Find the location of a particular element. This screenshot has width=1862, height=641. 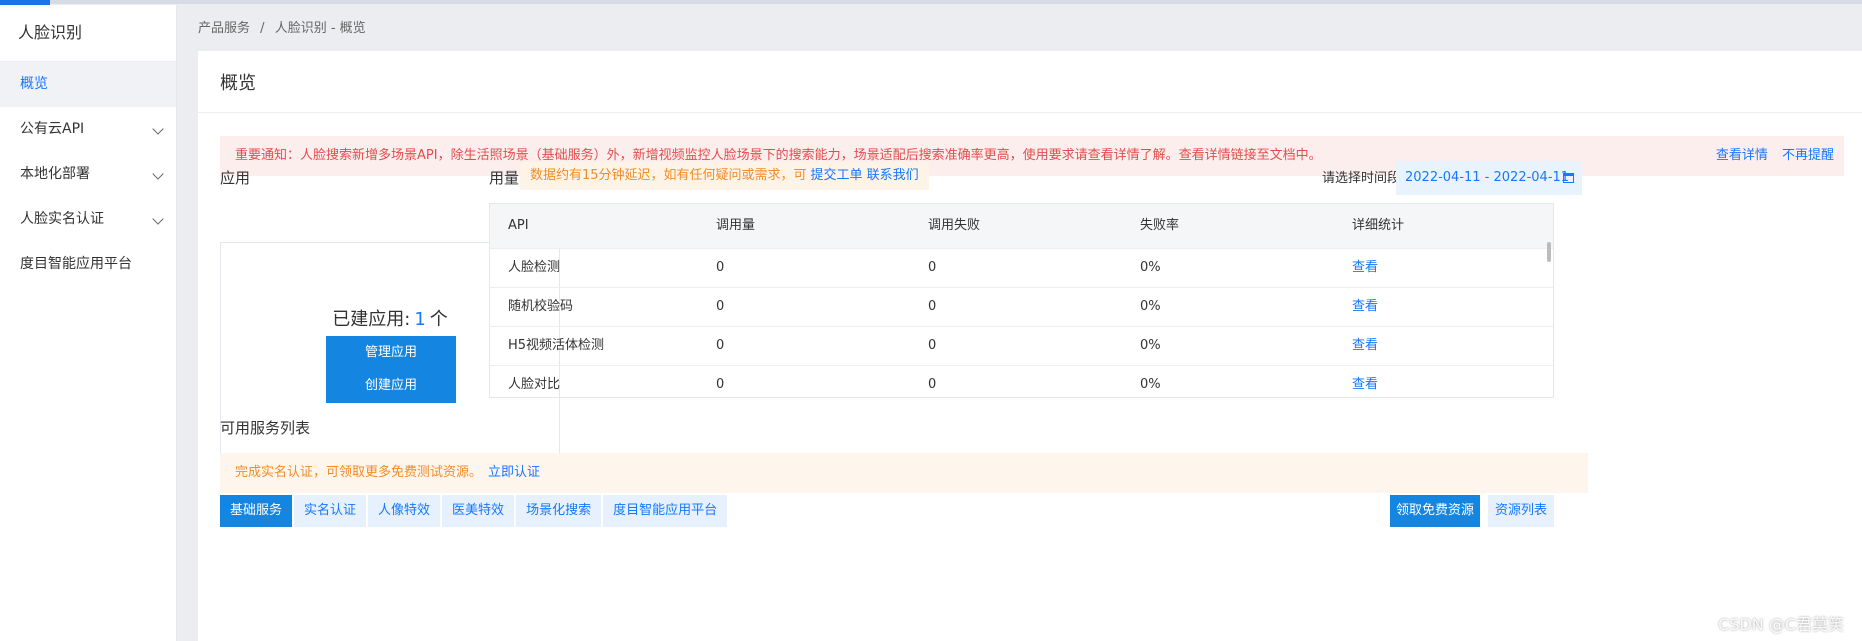

watermark: CSDN @C君莫笑 is located at coordinates (1781, 624).